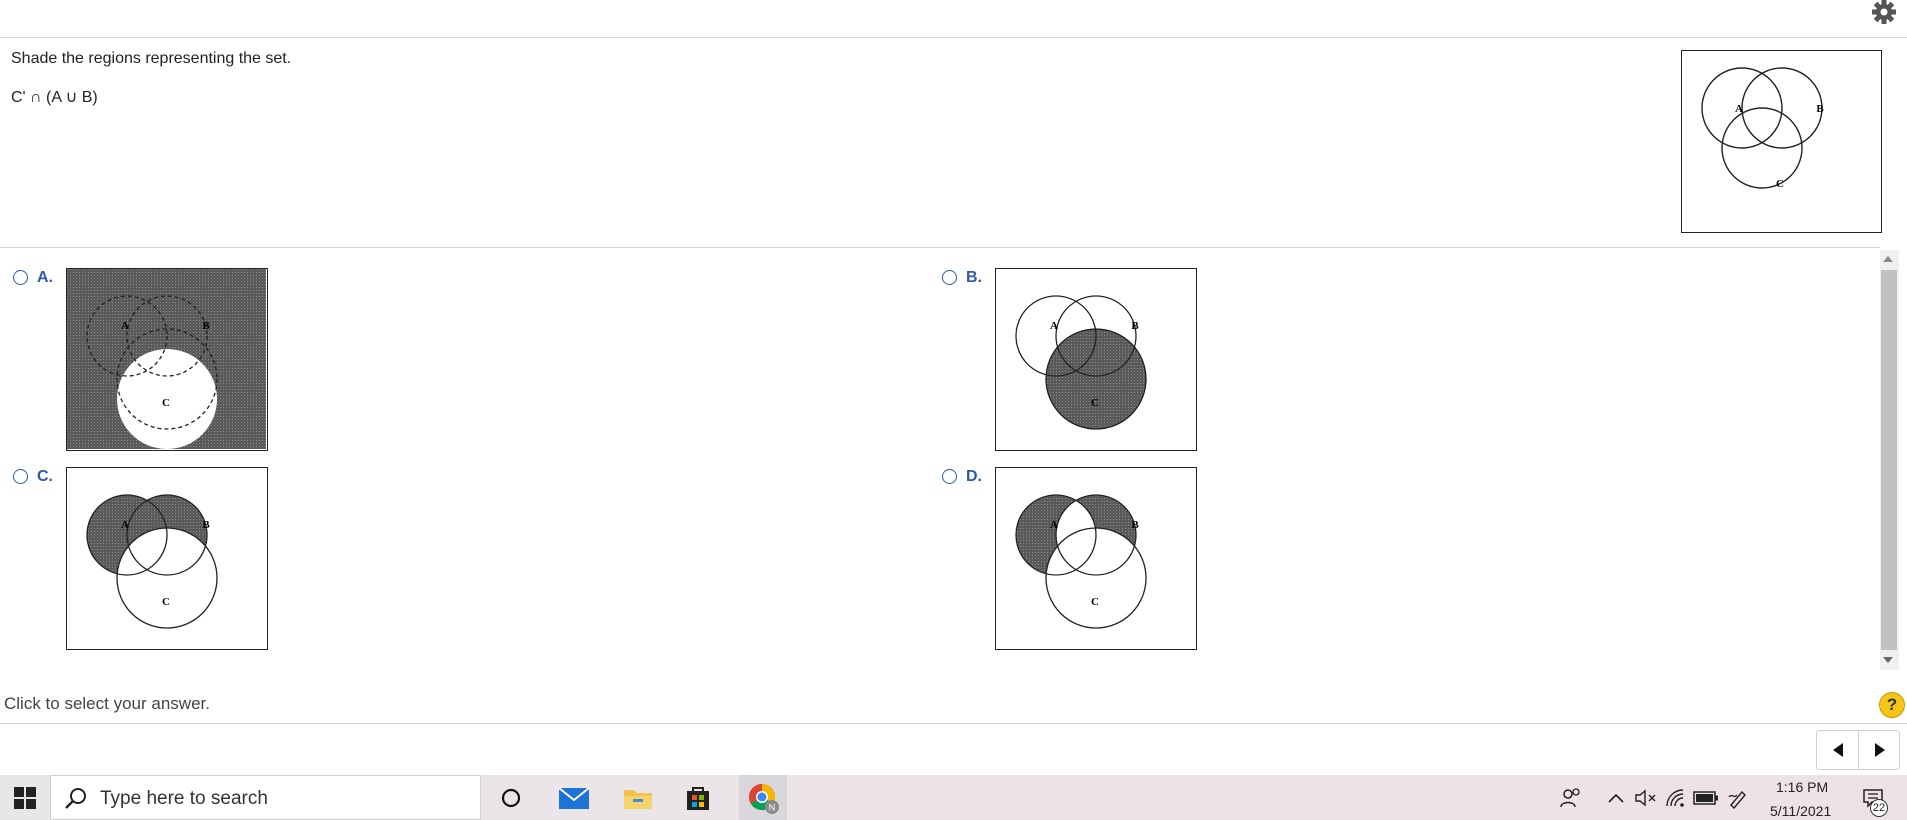 This screenshot has width=1907, height=820. What do you see at coordinates (1738, 798) in the screenshot?
I see `pen-workspace-icon` at bounding box center [1738, 798].